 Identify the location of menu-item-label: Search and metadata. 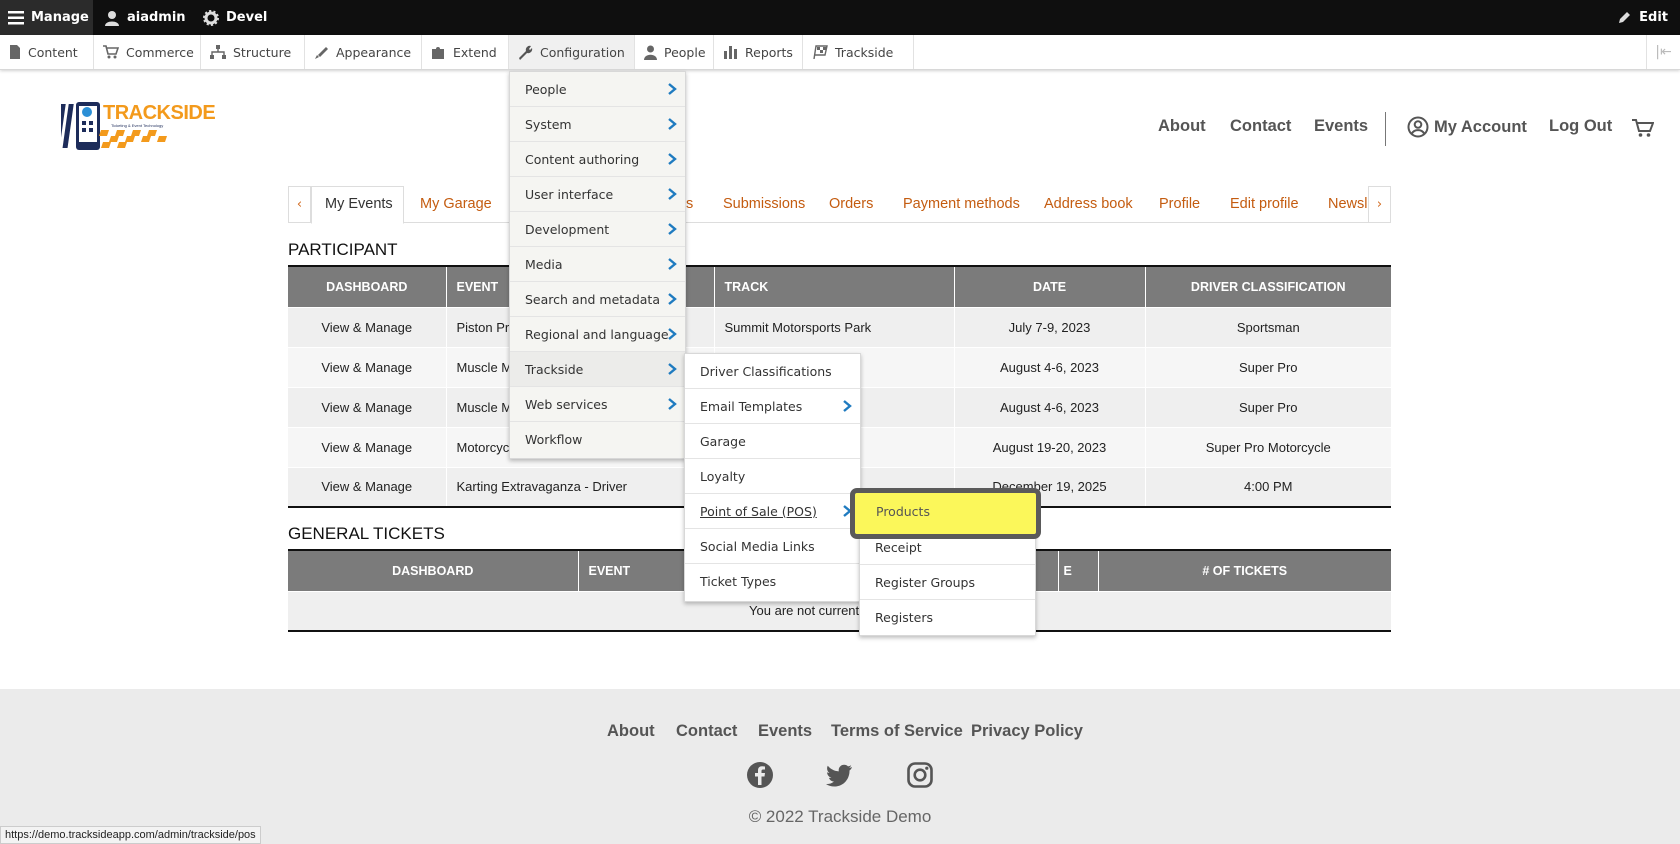
(592, 299).